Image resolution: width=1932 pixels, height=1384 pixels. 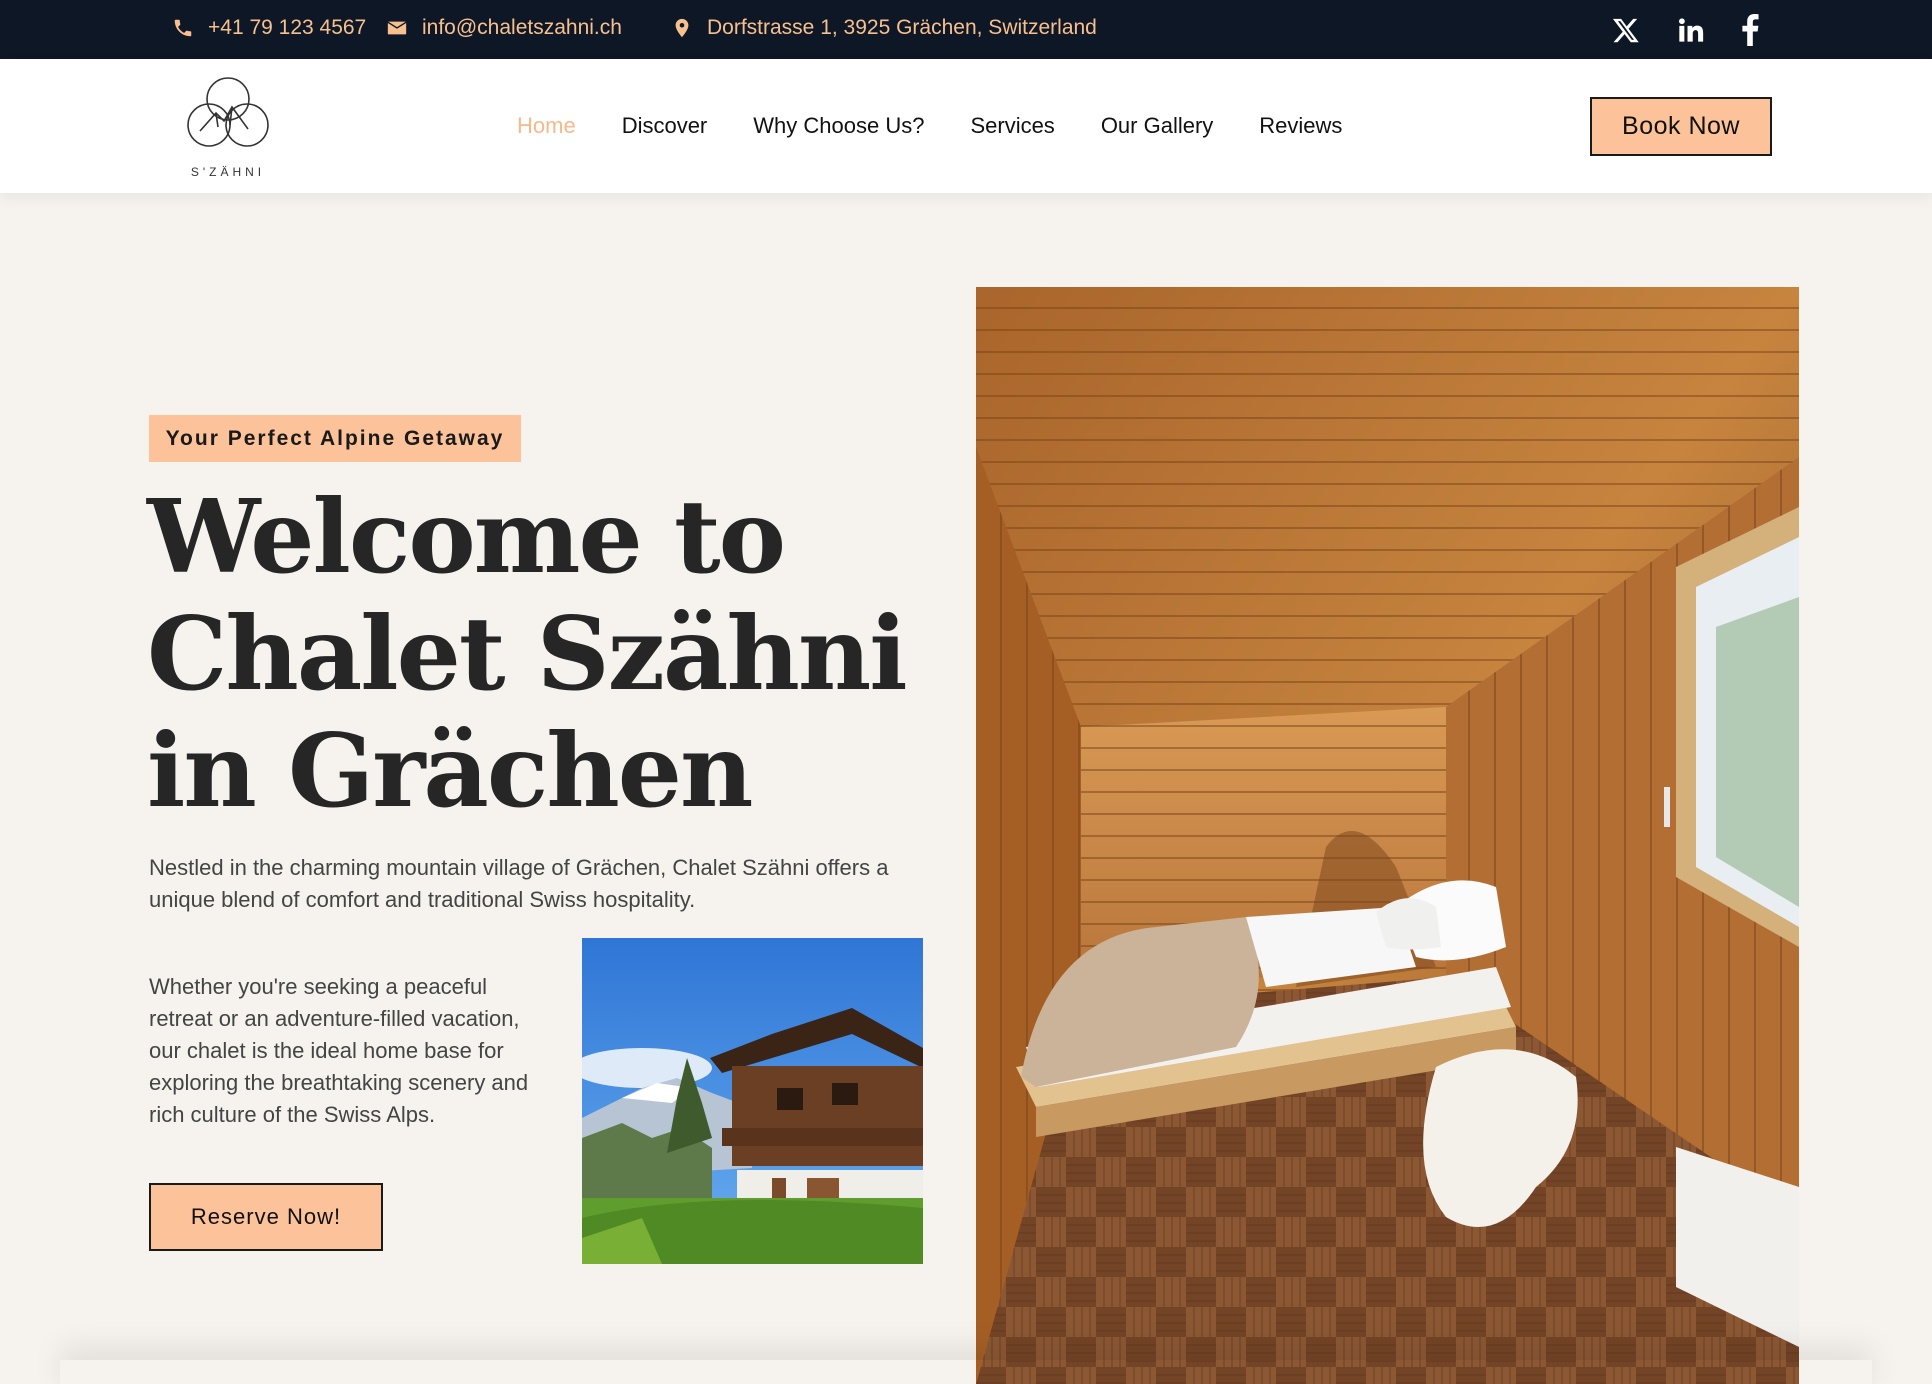 I want to click on nav-why-choose-us: Why Choose Us?, so click(x=838, y=126).